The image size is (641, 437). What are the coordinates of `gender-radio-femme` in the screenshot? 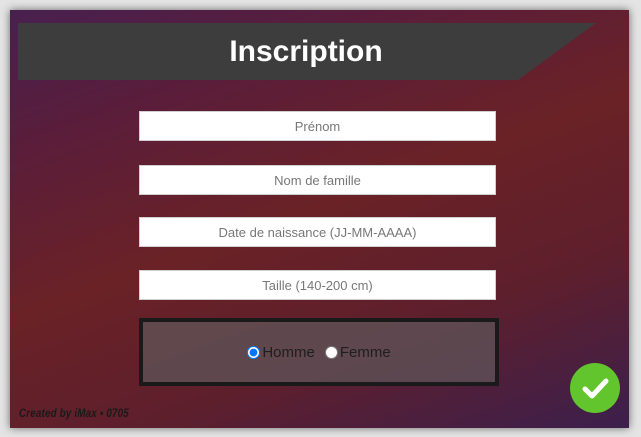 It's located at (331, 352).